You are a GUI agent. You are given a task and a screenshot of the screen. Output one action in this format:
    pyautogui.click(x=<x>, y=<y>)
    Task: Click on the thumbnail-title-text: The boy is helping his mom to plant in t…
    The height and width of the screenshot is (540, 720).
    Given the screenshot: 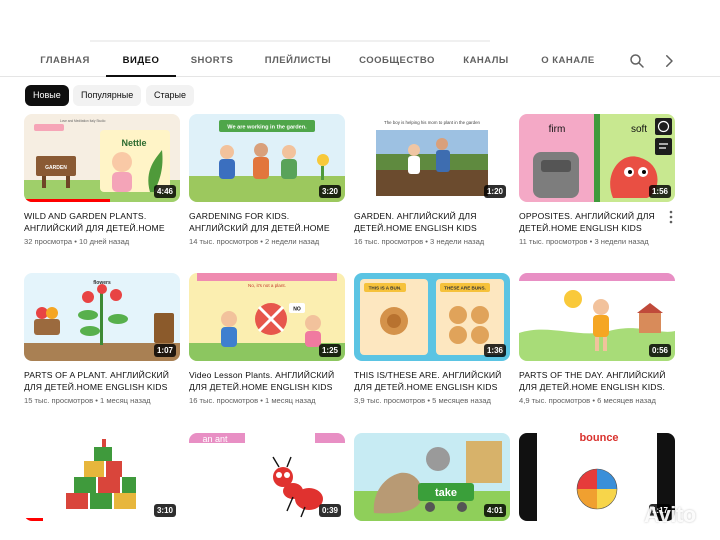 What is the action you would take?
    pyautogui.click(x=432, y=122)
    